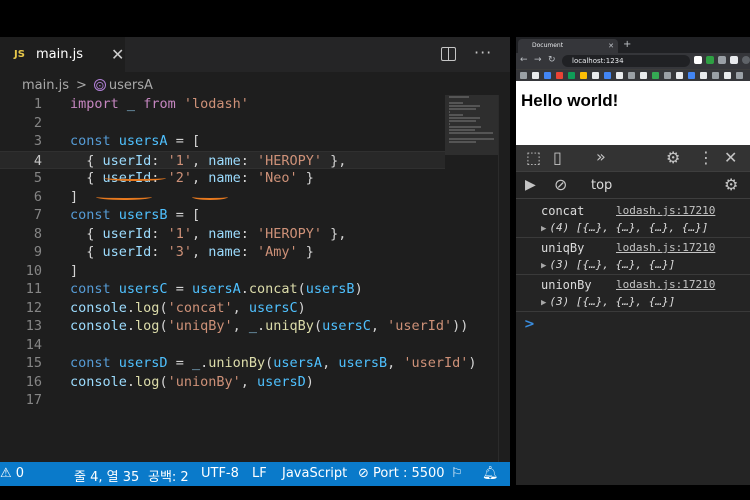 The height and width of the screenshot is (500, 750). What do you see at coordinates (483, 52) in the screenshot?
I see `more-actions-icon: ···` at bounding box center [483, 52].